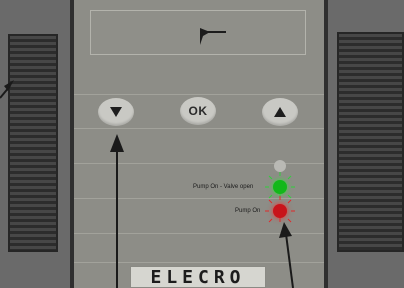 This screenshot has height=288, width=404. I want to click on led-label-pump-valve: Pump On - Valve open, so click(223, 187).